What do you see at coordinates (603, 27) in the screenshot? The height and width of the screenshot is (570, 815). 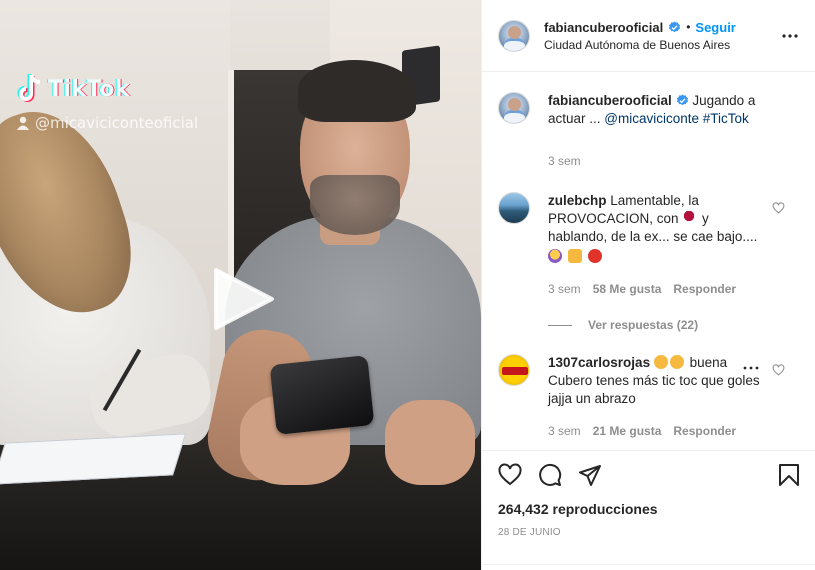 I see `author-username: fabiancuberooficial` at bounding box center [603, 27].